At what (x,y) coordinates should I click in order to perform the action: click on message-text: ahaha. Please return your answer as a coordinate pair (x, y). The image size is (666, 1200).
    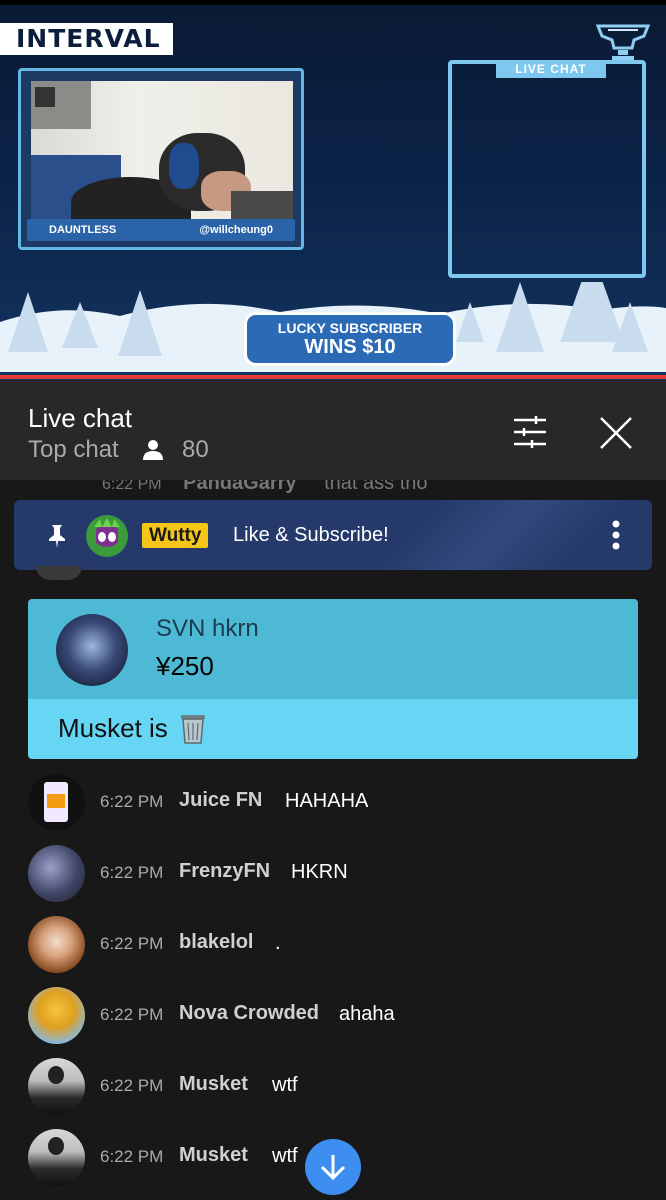
    Looking at the image, I should click on (367, 1014).